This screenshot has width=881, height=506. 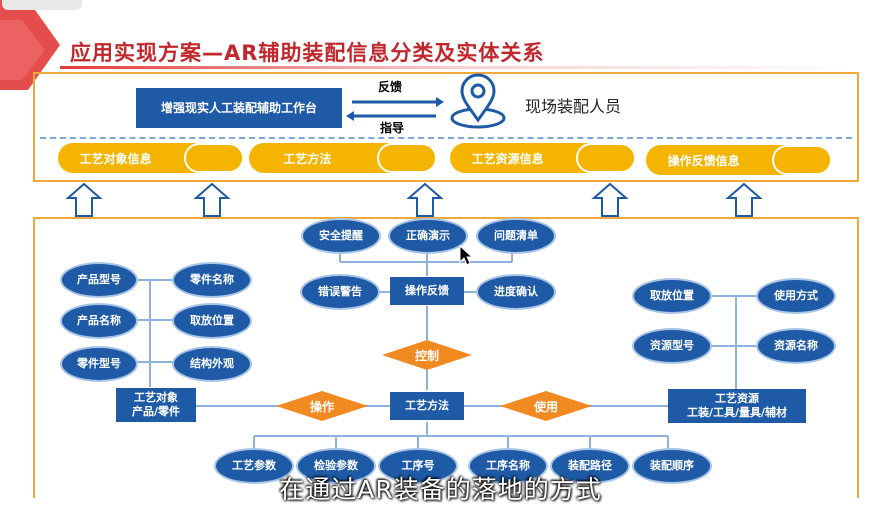 What do you see at coordinates (516, 236) in the screenshot?
I see `node-issue-list: 问题 清单` at bounding box center [516, 236].